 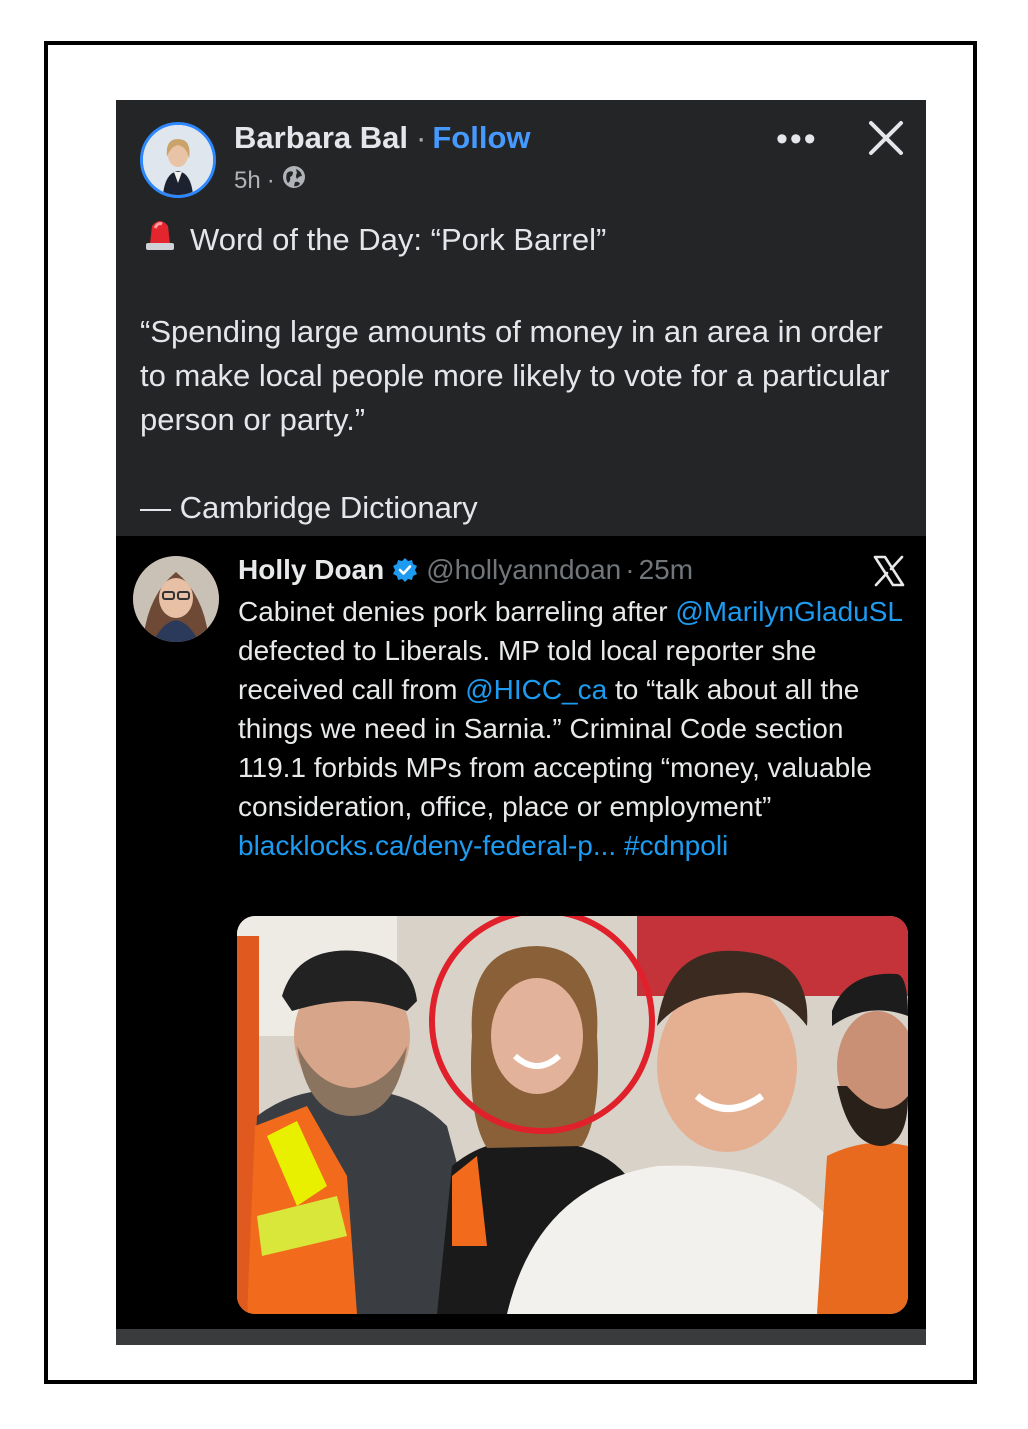 I want to click on tweet-time: 25m, so click(x=666, y=570).